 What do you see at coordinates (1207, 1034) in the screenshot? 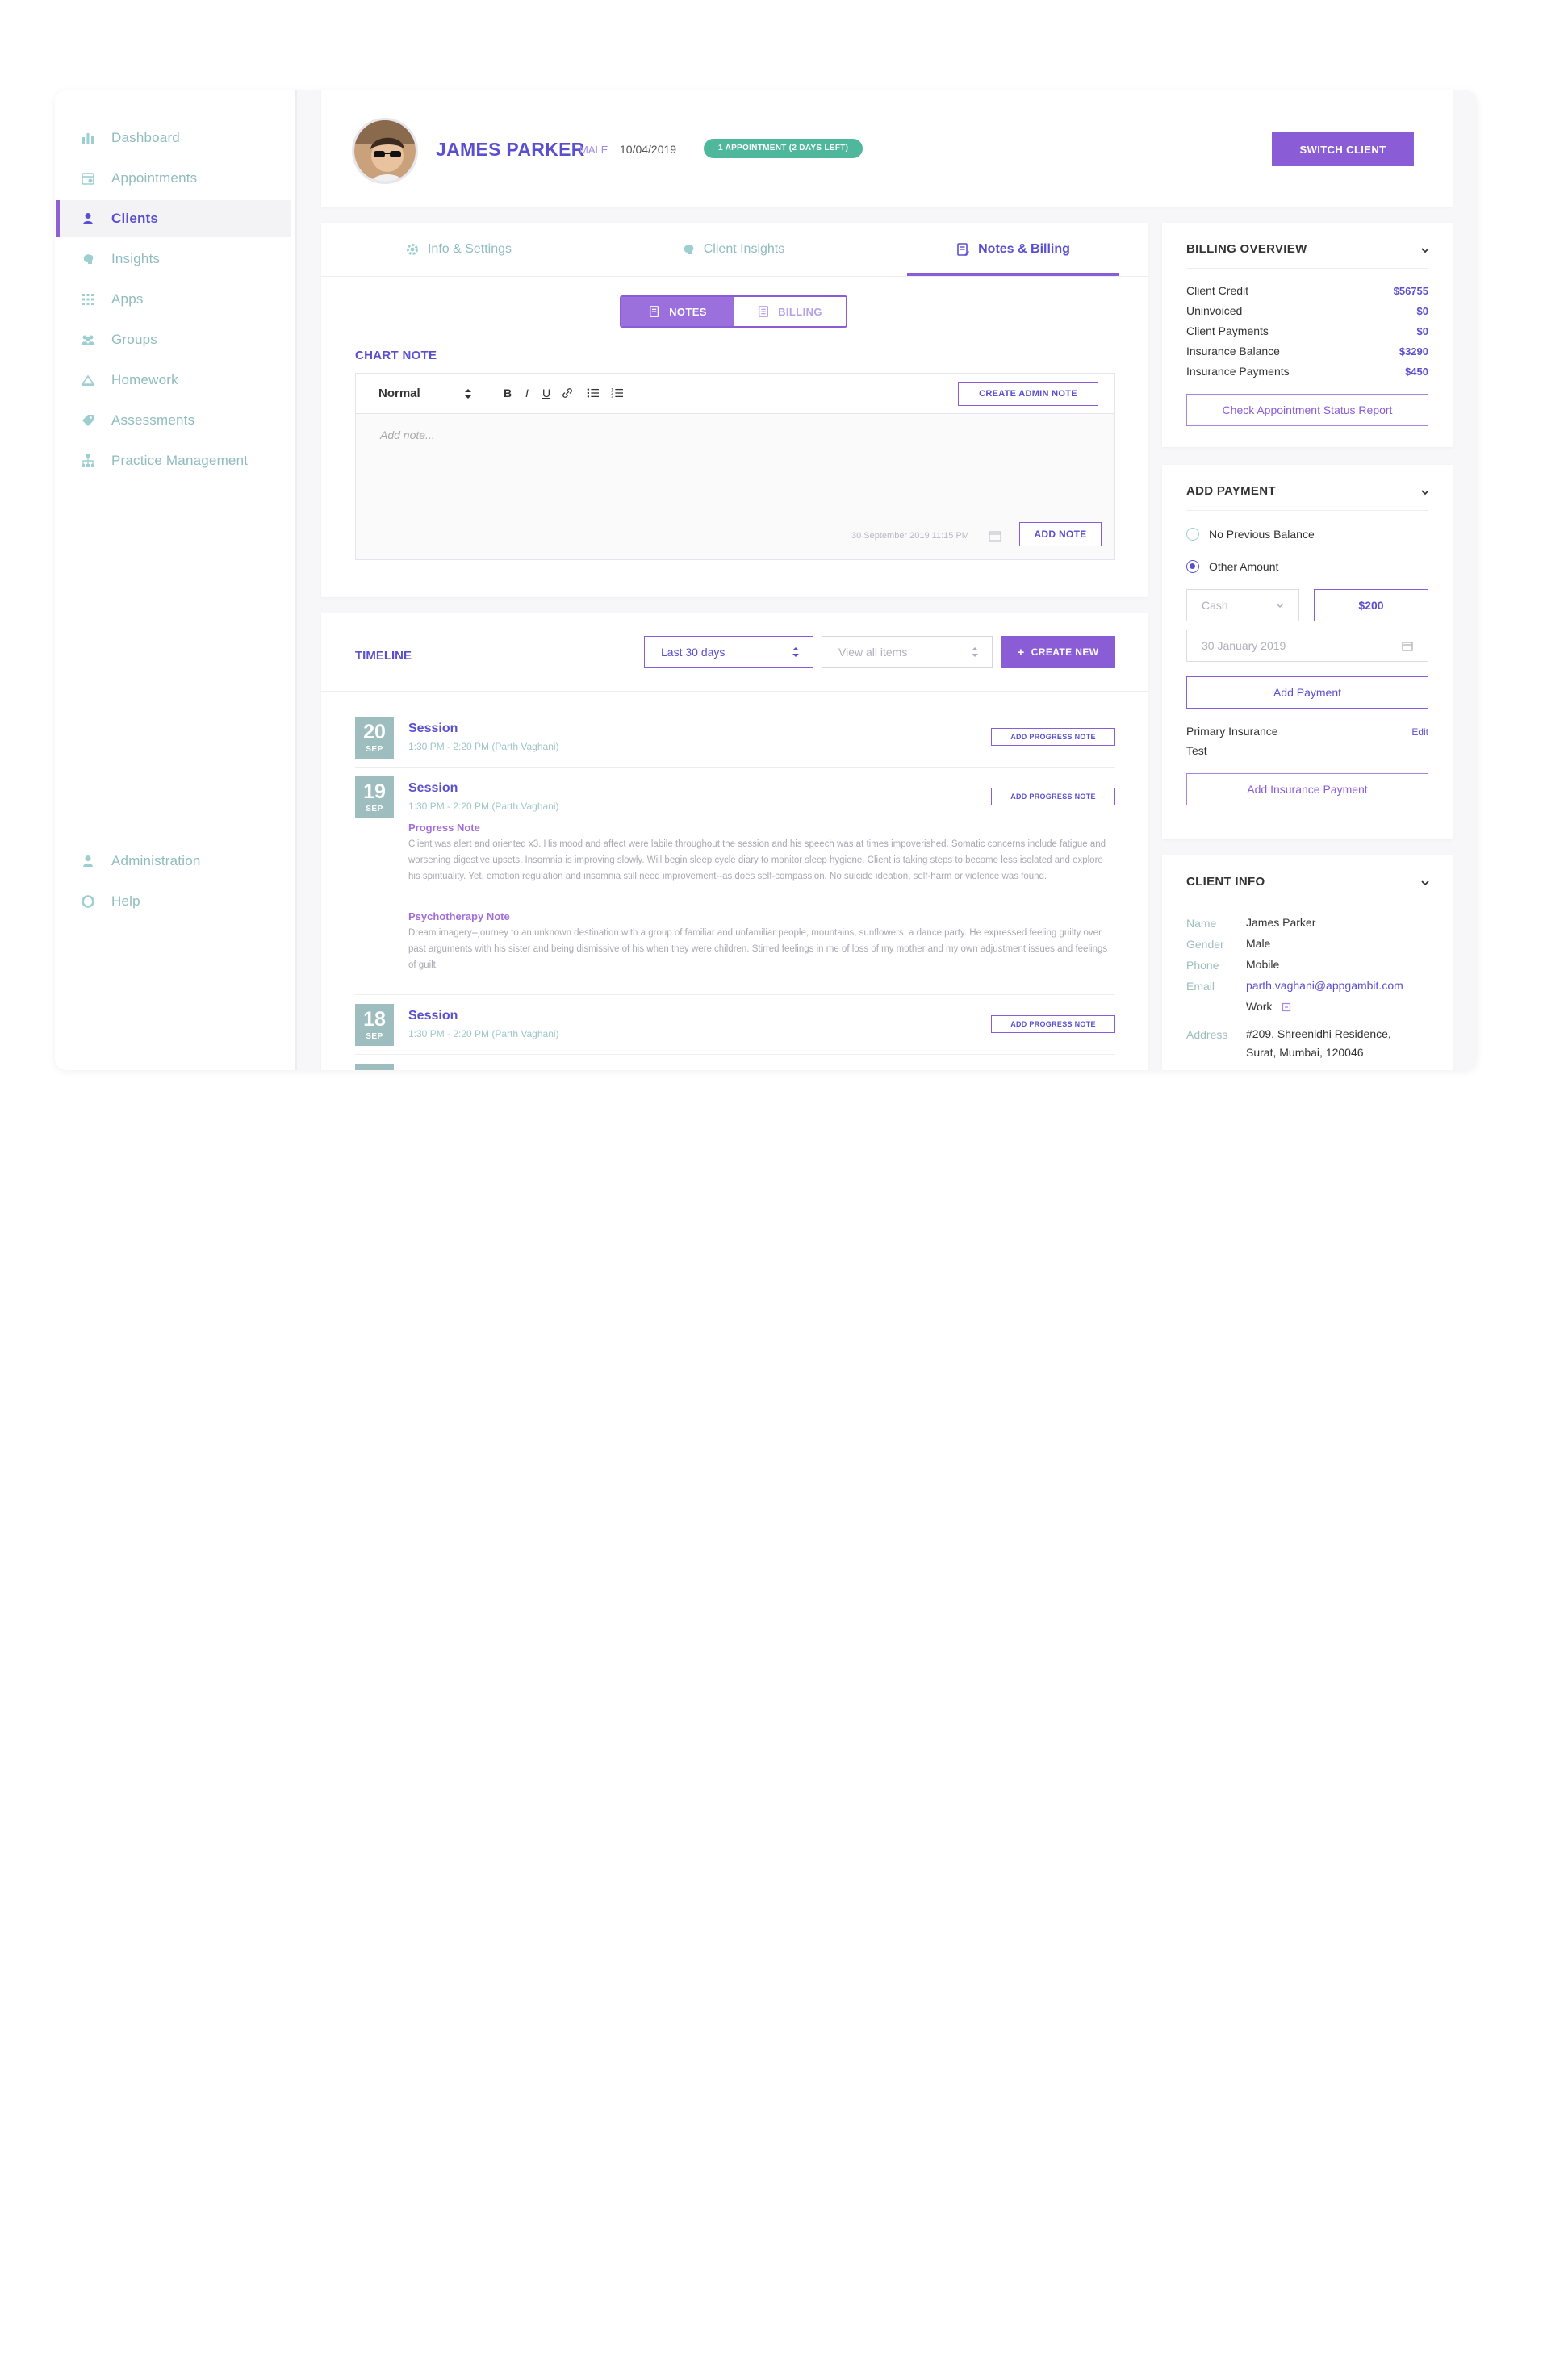
I see `address-label: Address` at bounding box center [1207, 1034].